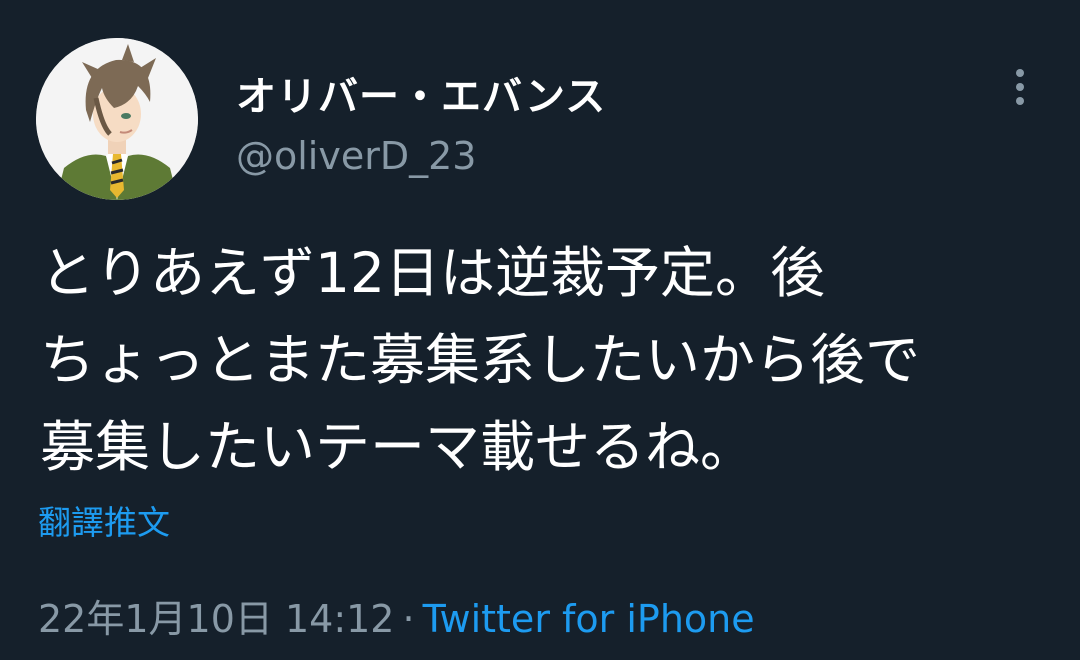  Describe the element at coordinates (480, 360) in the screenshot. I see `tweet-text-line: ちょっとまた募集系したいから後で` at that location.